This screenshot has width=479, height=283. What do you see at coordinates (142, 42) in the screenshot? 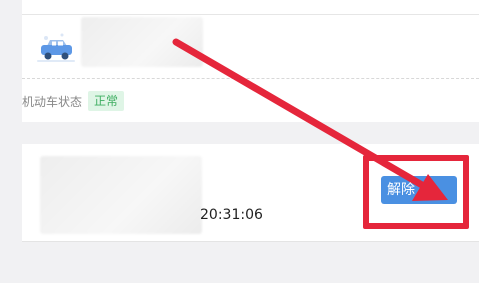
I see `plate-number-redacted` at bounding box center [142, 42].